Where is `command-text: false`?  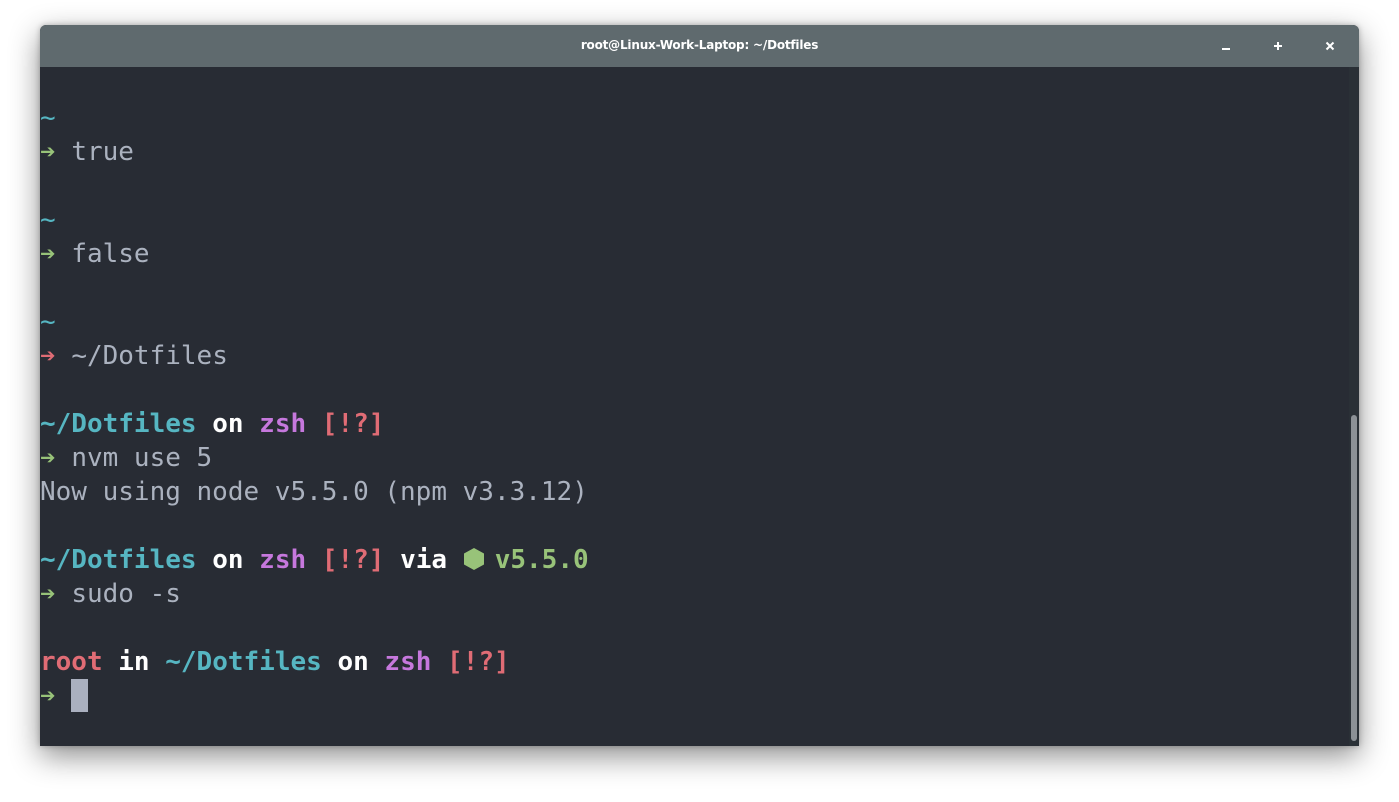
command-text: false is located at coordinates (110, 254).